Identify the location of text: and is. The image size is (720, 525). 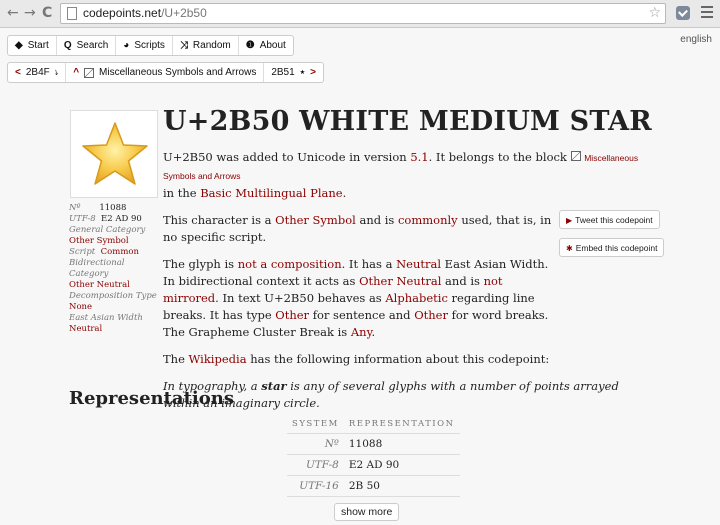
(462, 281).